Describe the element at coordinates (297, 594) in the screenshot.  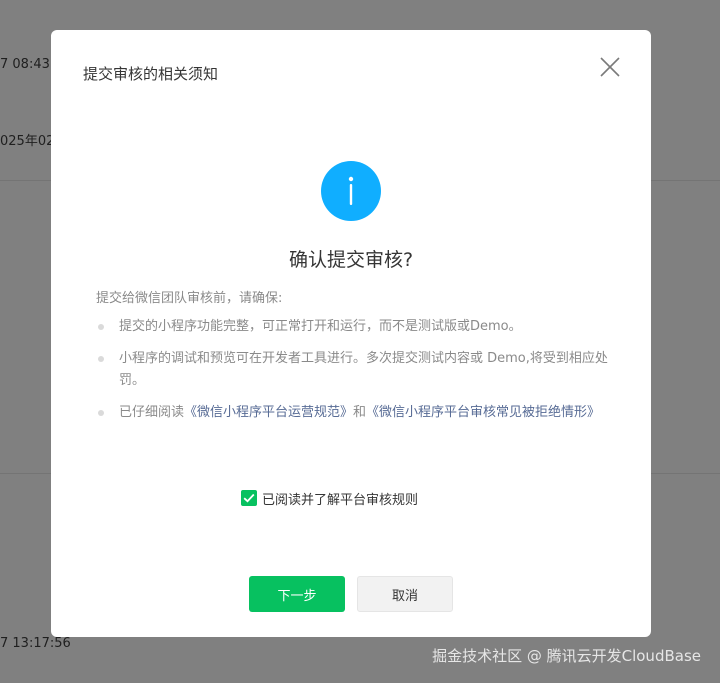
I see `next-step-button: 下一步` at that location.